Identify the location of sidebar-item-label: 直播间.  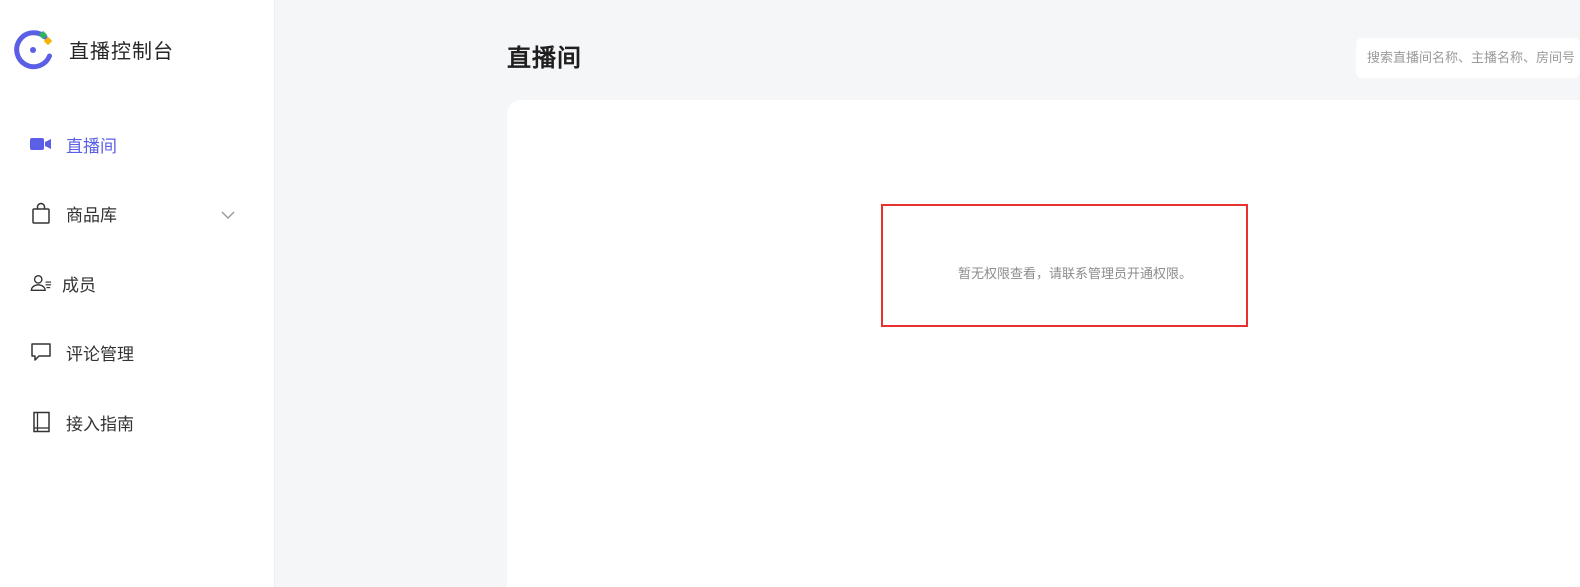
(91, 146).